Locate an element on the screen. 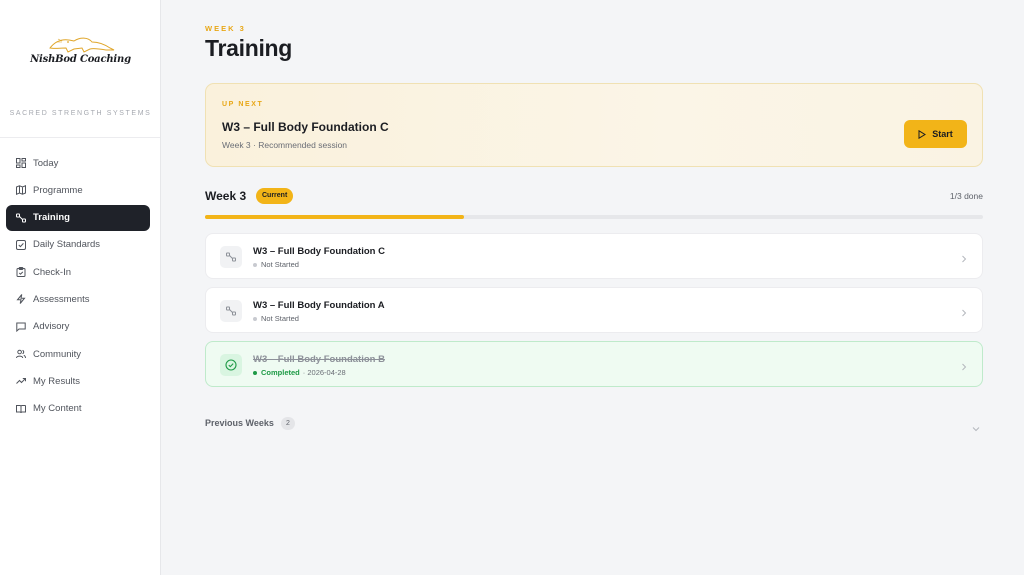  week-header: Week 3 Current 1/3 done is located at coordinates (594, 197).